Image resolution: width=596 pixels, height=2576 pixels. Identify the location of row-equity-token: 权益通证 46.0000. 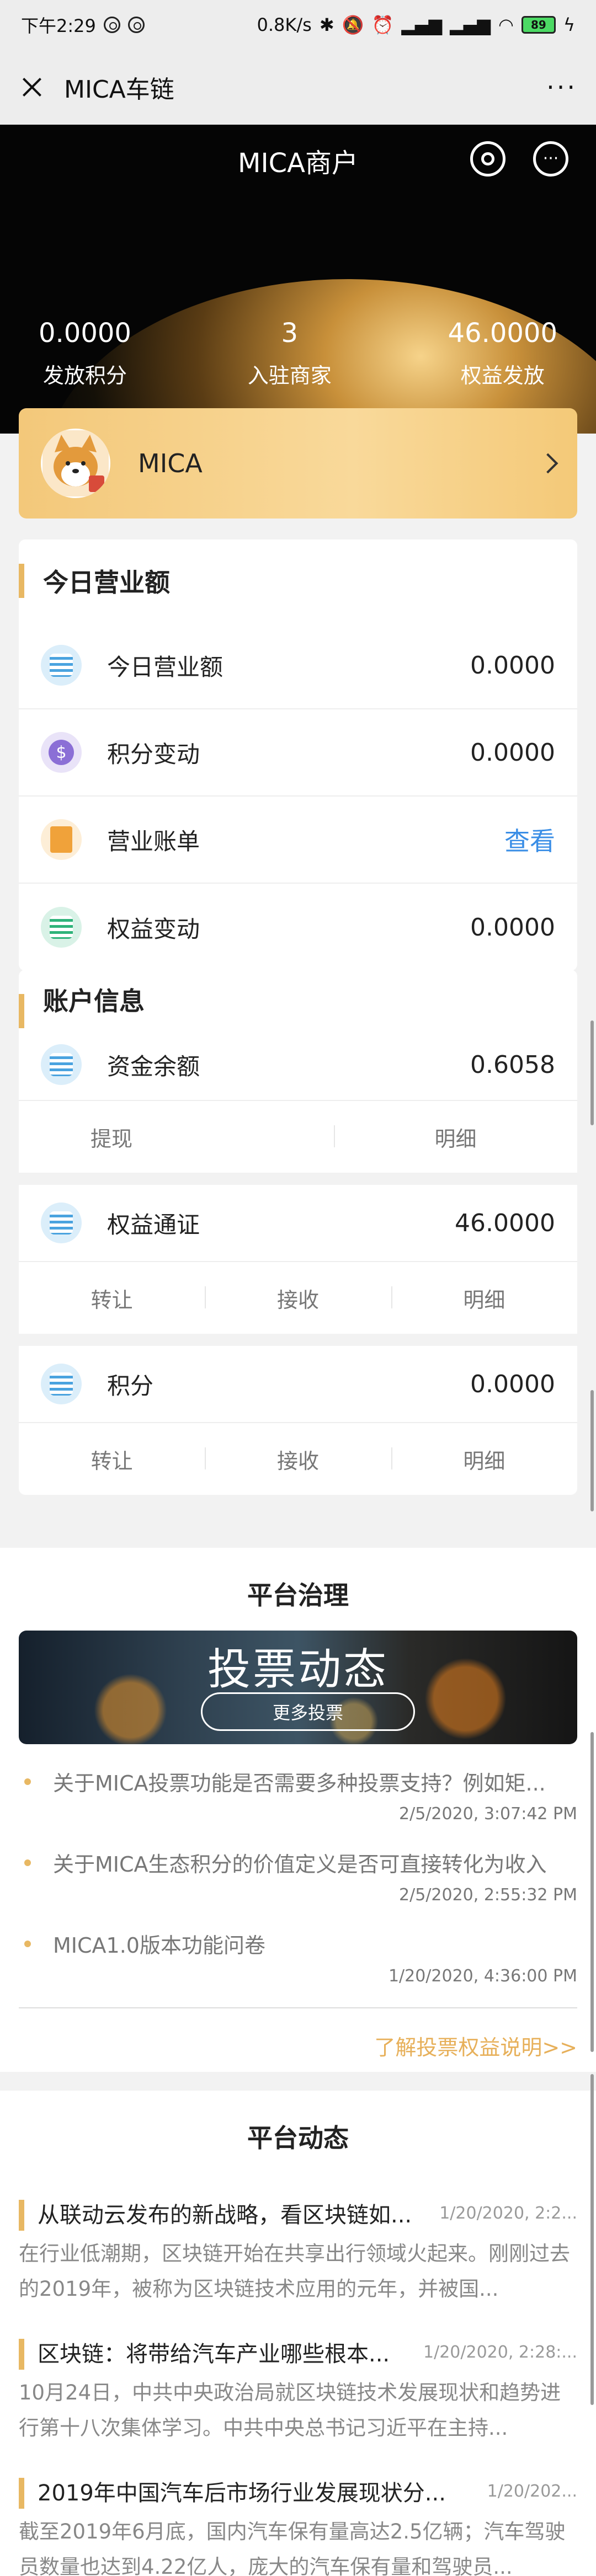
(298, 1223).